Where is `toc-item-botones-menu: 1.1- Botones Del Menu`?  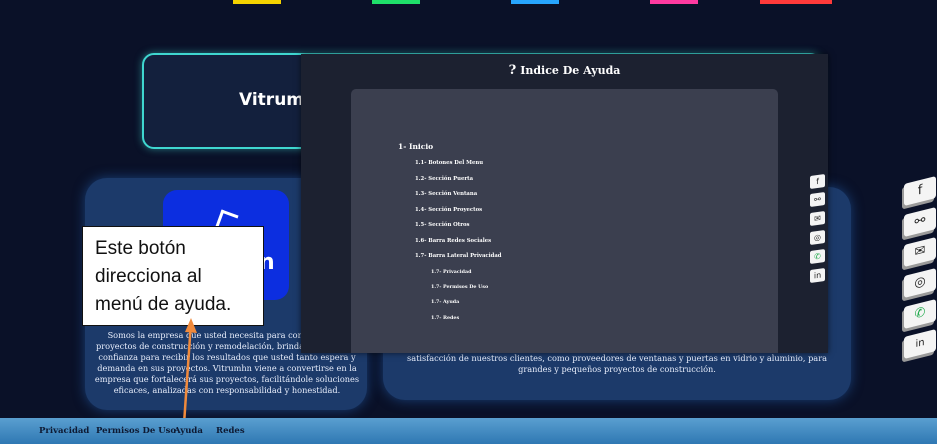 toc-item-botones-menu: 1.1- Botones Del Menu is located at coordinates (449, 163).